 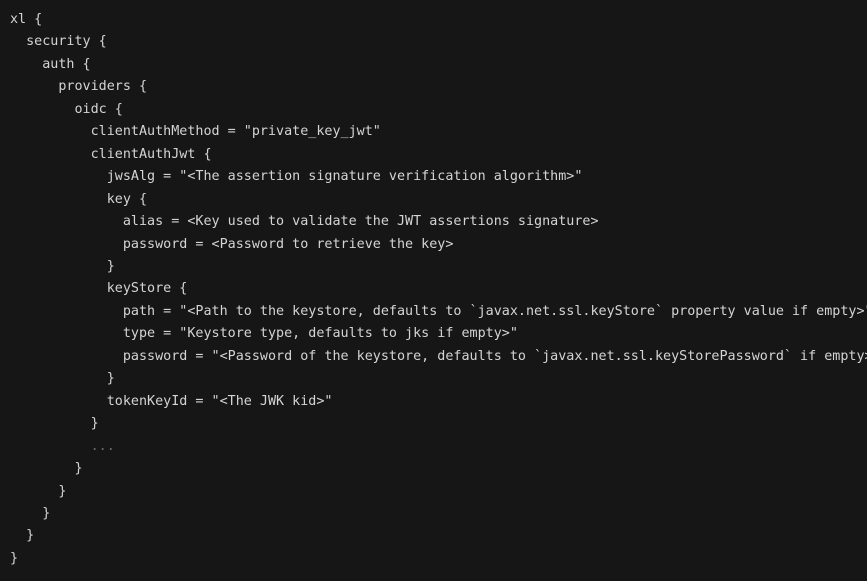 I want to click on code-line: providers {, so click(x=79, y=87).